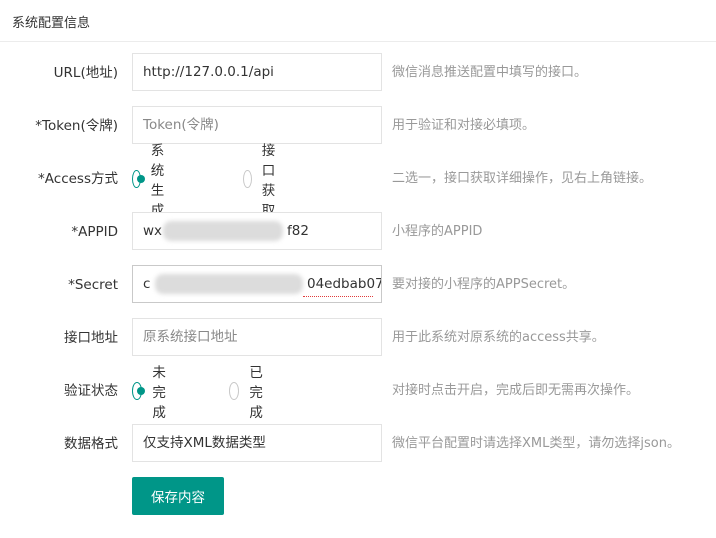 This screenshot has height=538, width=716. What do you see at coordinates (358, 126) in the screenshot?
I see `token-row: *Token(令牌) Token(令牌) 用于验证和对接必填项。` at bounding box center [358, 126].